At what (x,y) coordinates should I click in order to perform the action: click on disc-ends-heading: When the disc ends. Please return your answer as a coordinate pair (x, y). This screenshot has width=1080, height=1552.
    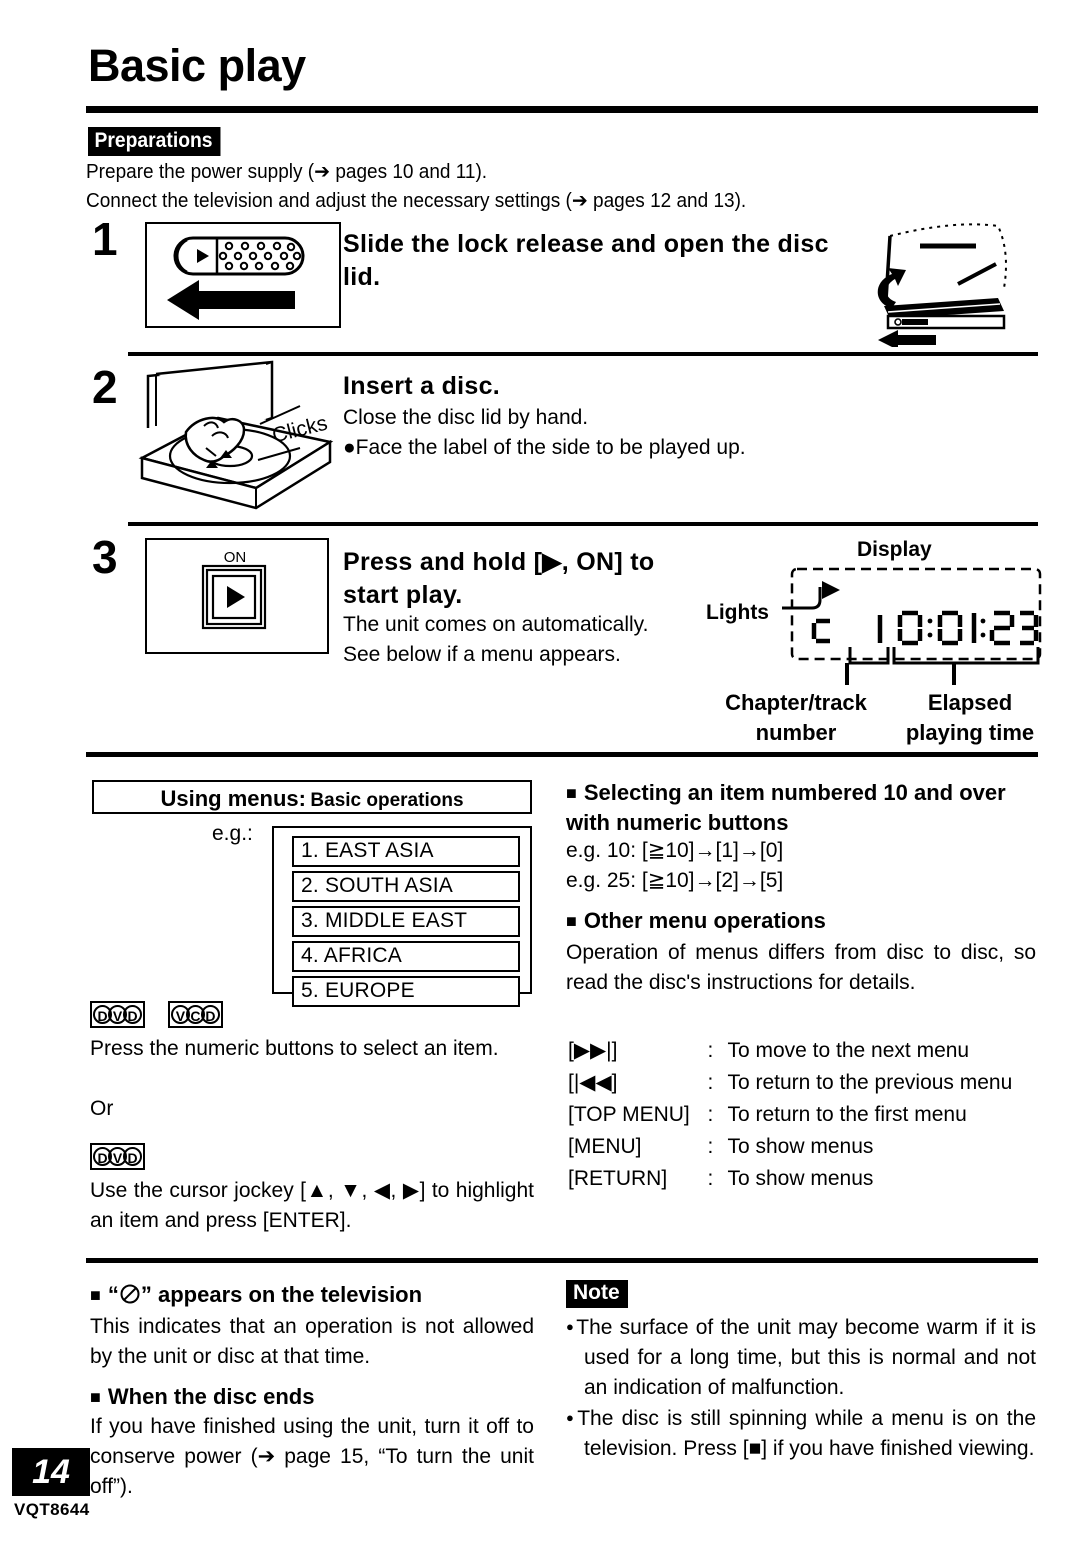
    Looking at the image, I should click on (315, 1397).